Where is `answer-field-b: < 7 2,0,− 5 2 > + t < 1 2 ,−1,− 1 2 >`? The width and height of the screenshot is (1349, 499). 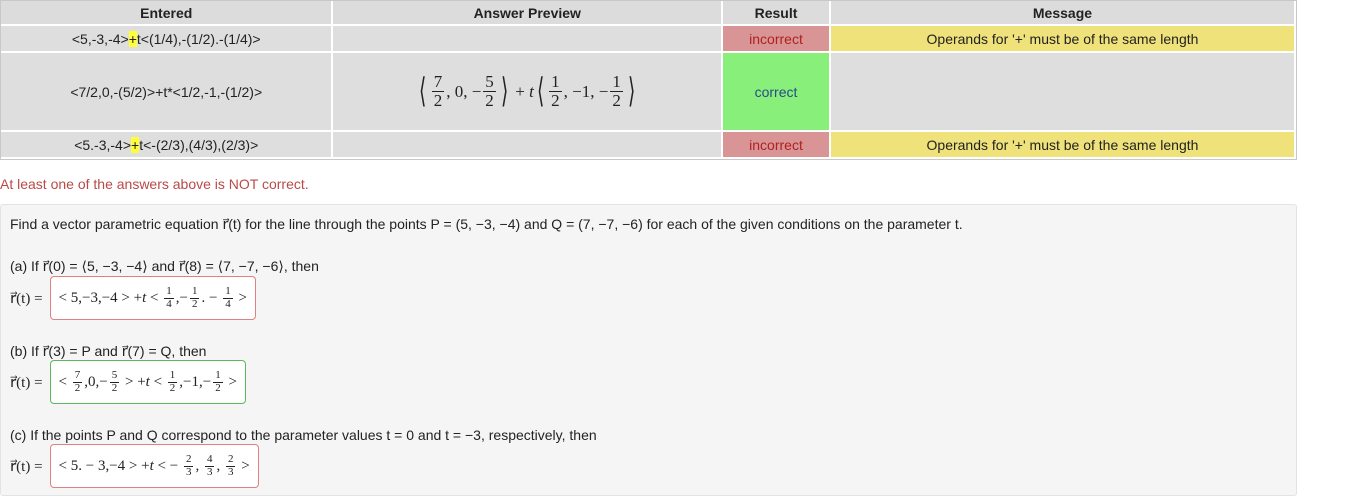
answer-field-b: < 7 2,0,− 5 2 > + t < 1 2 ,−1,− 1 2 > is located at coordinates (147, 382).